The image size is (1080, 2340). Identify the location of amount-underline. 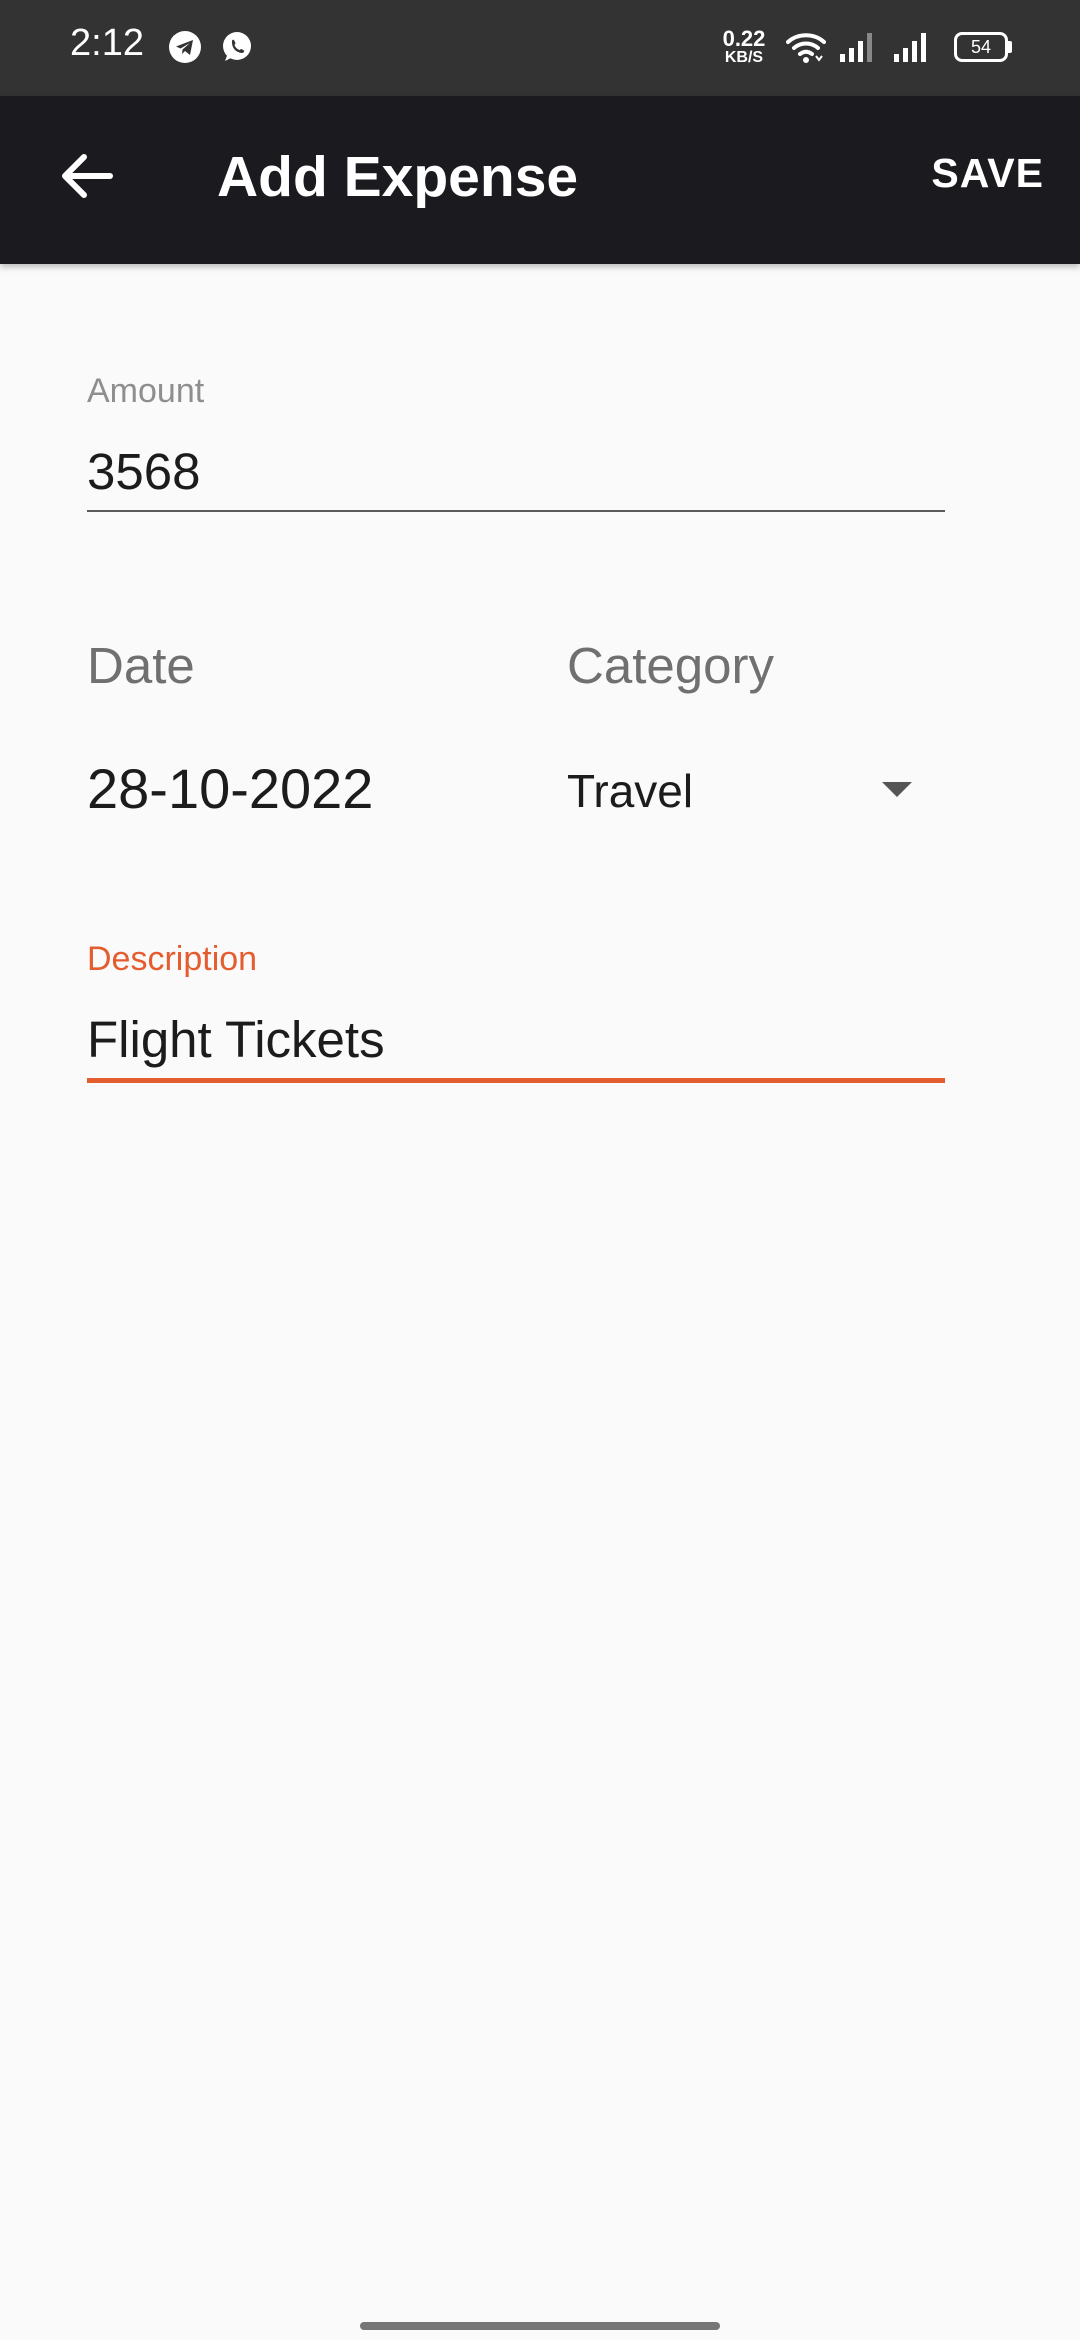
(516, 511).